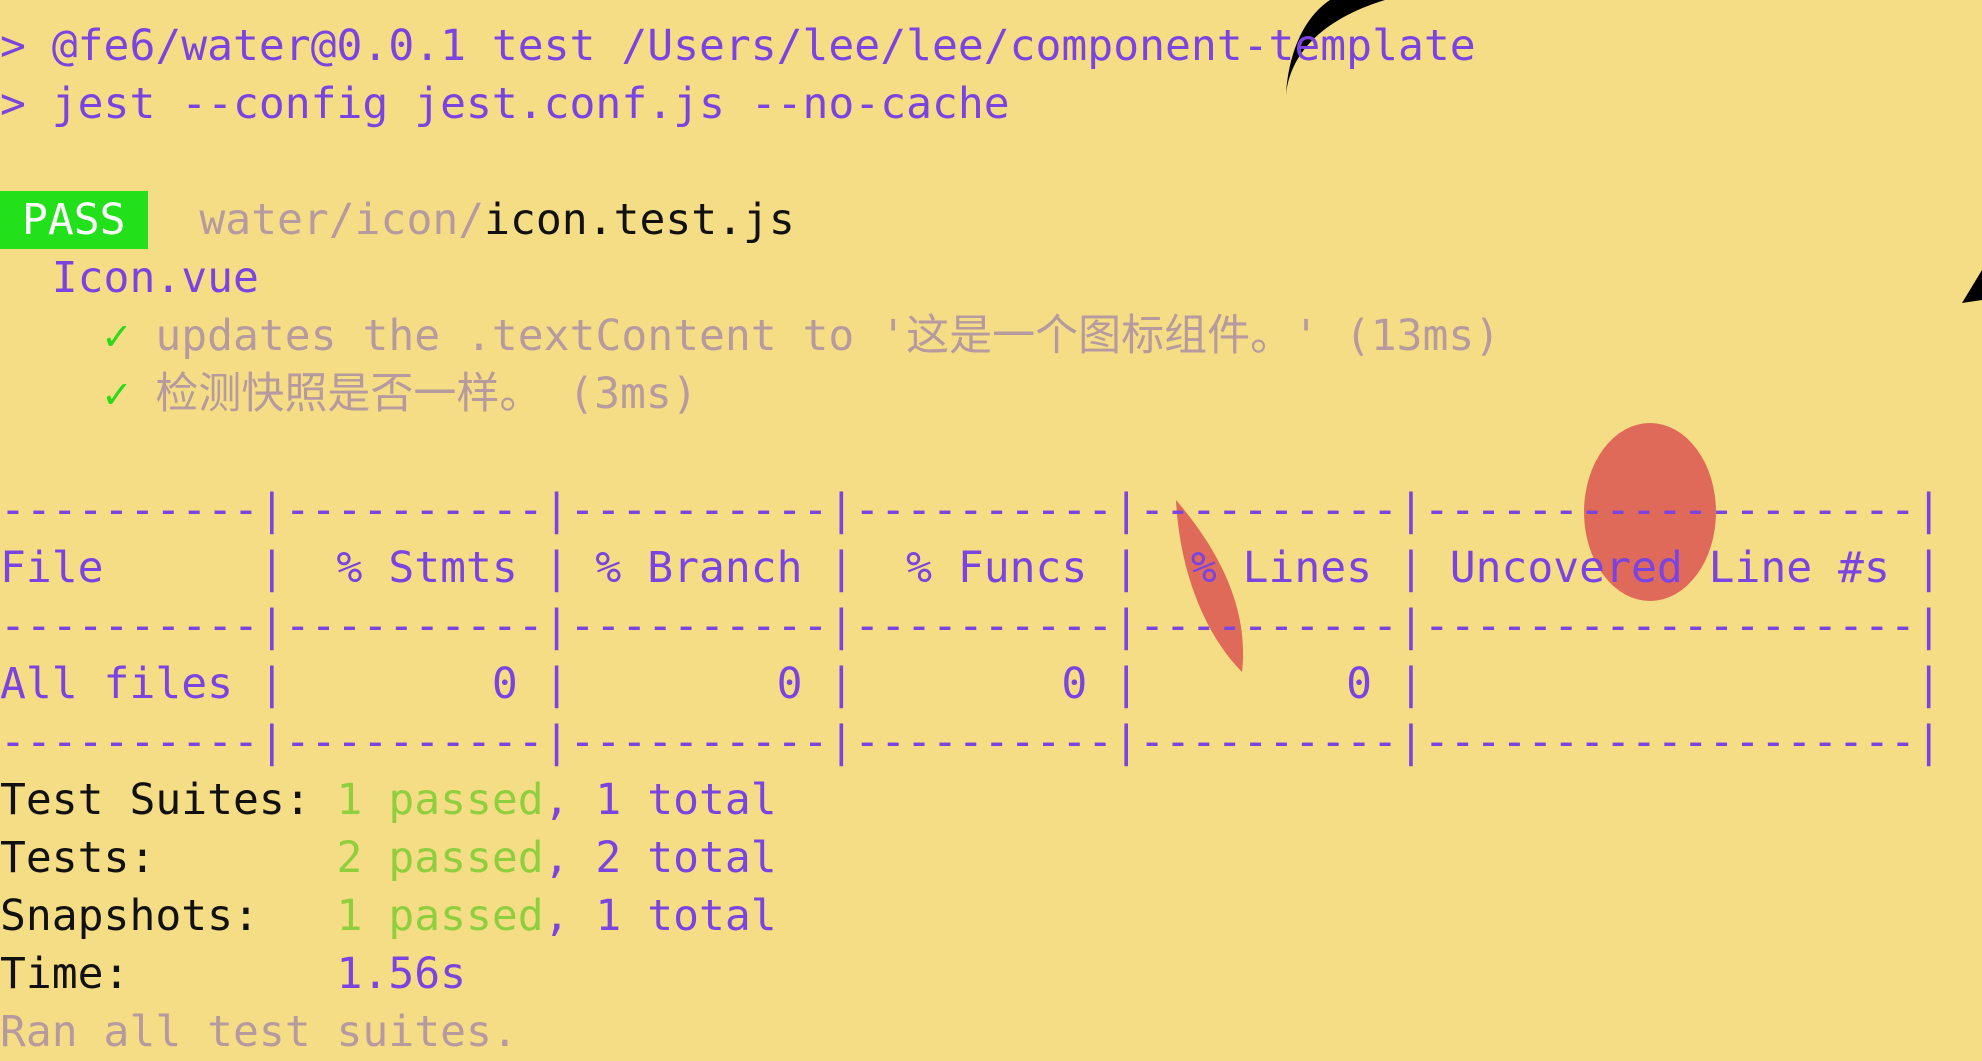  I want to click on test-file-result: PASS water/icon/icon.test.js, so click(397, 220).